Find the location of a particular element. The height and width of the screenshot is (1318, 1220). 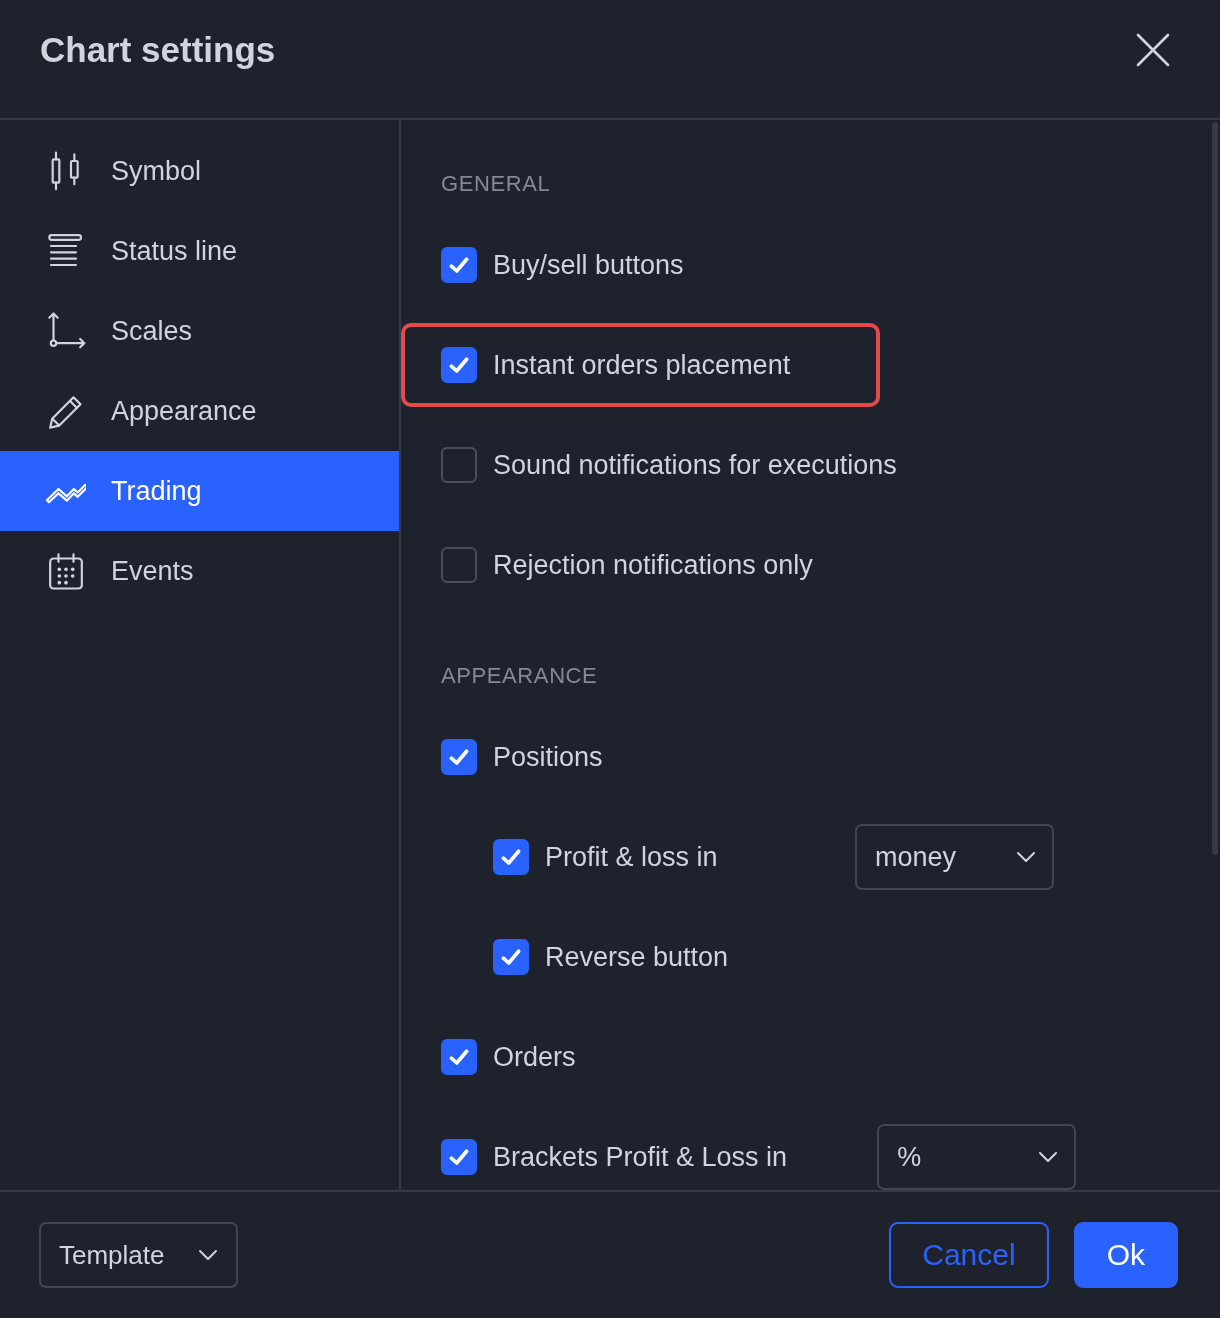

checkbox-label: Positions is located at coordinates (548, 757).